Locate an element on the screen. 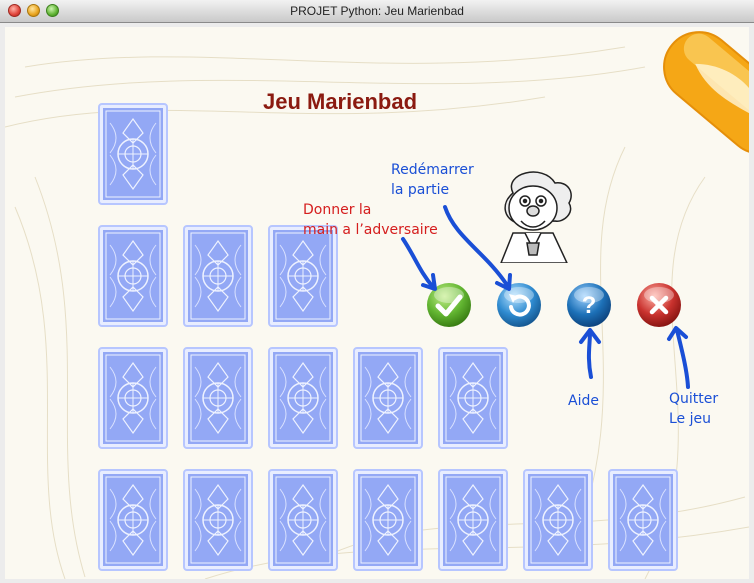  quit-annotation-line-1: Quitter is located at coordinates (694, 399).